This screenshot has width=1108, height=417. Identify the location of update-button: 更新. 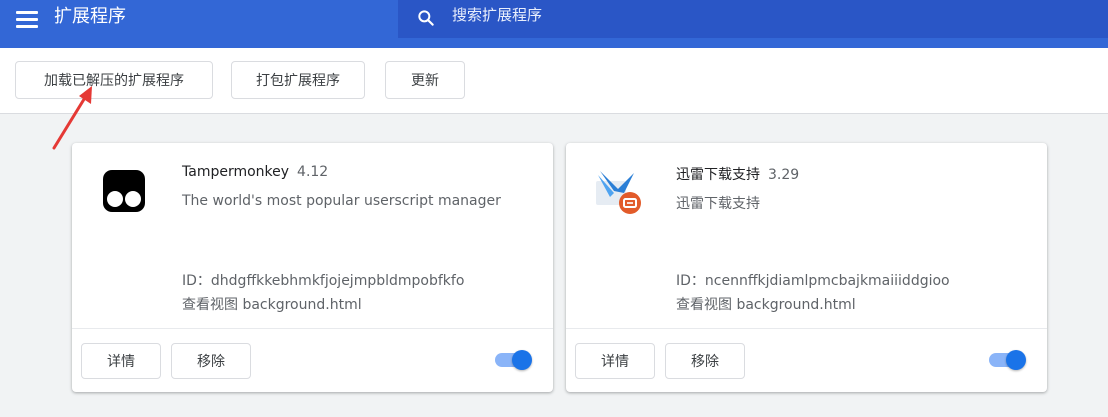
(425, 80).